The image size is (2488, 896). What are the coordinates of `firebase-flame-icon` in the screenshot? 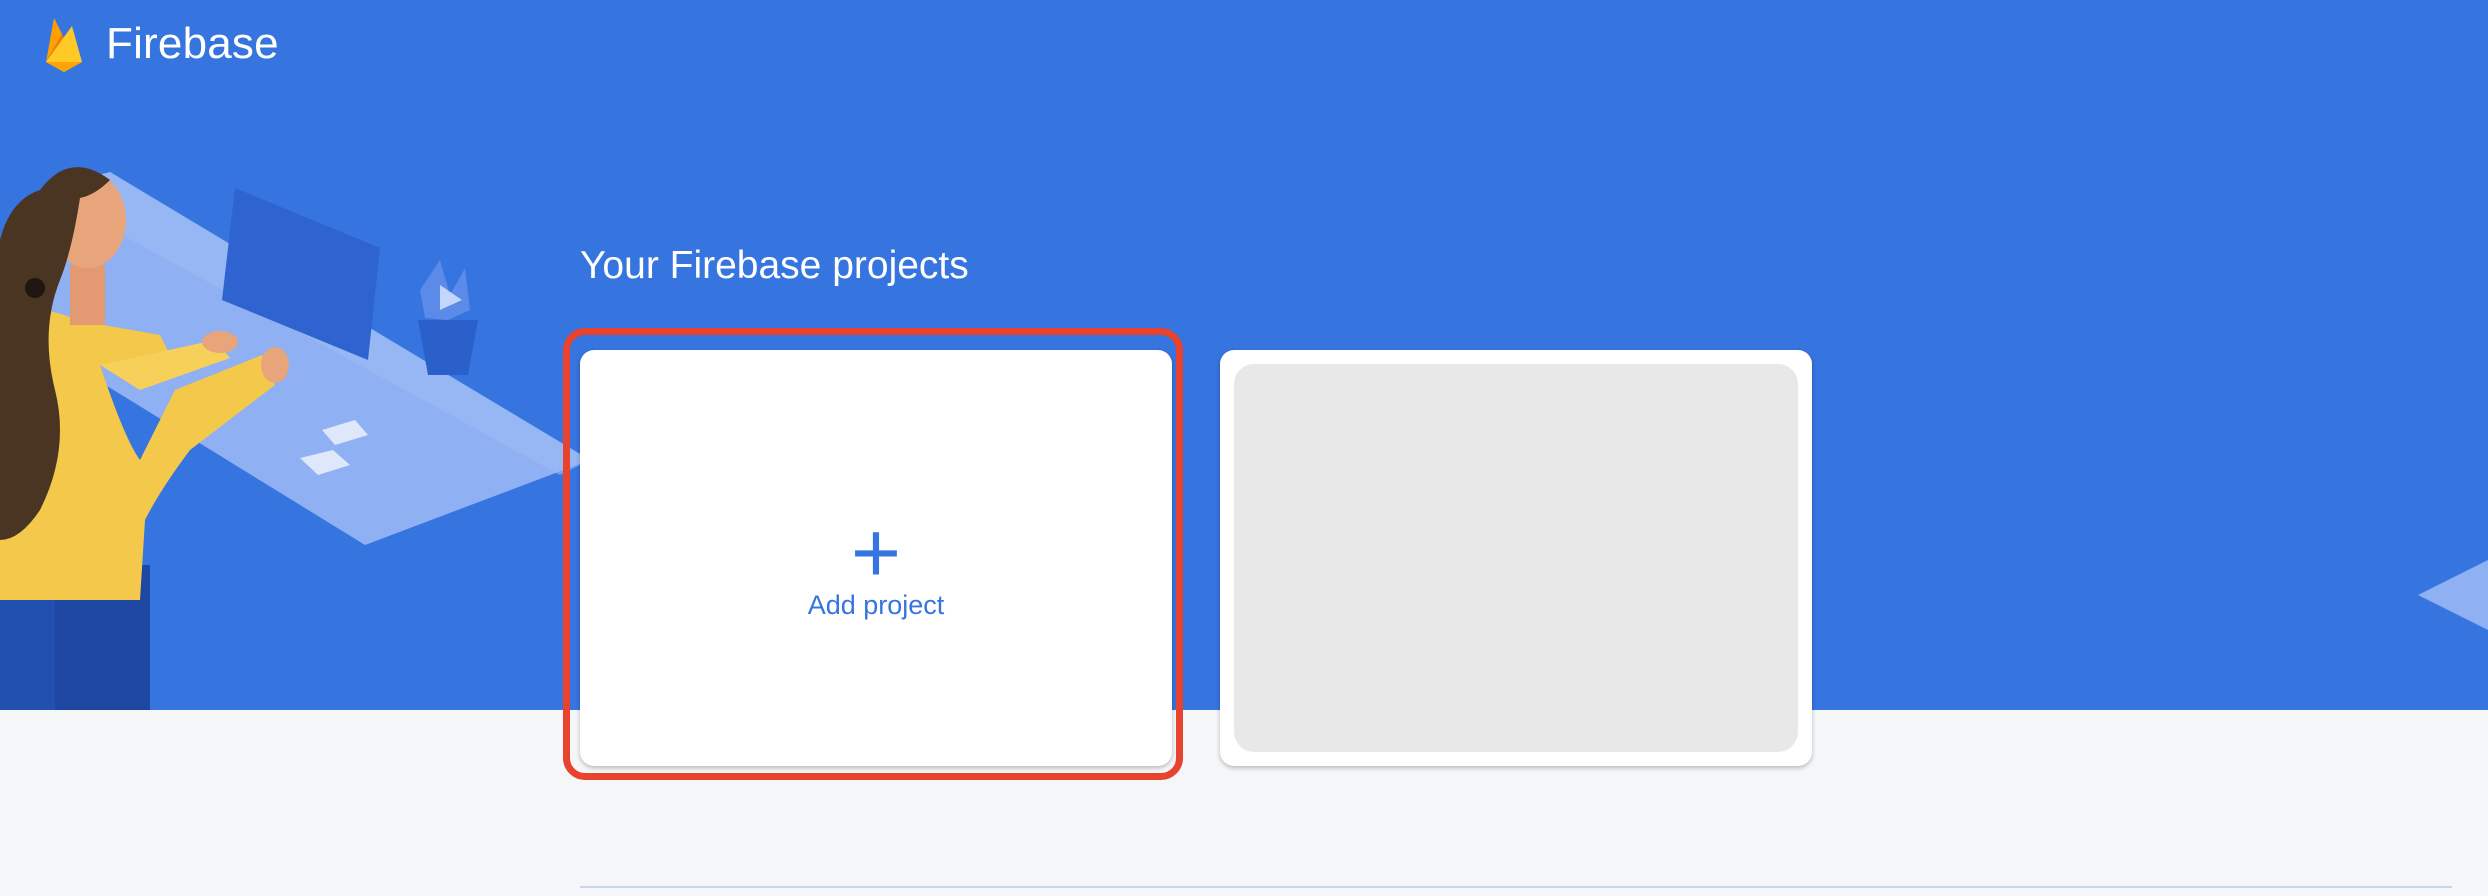 It's located at (64, 45).